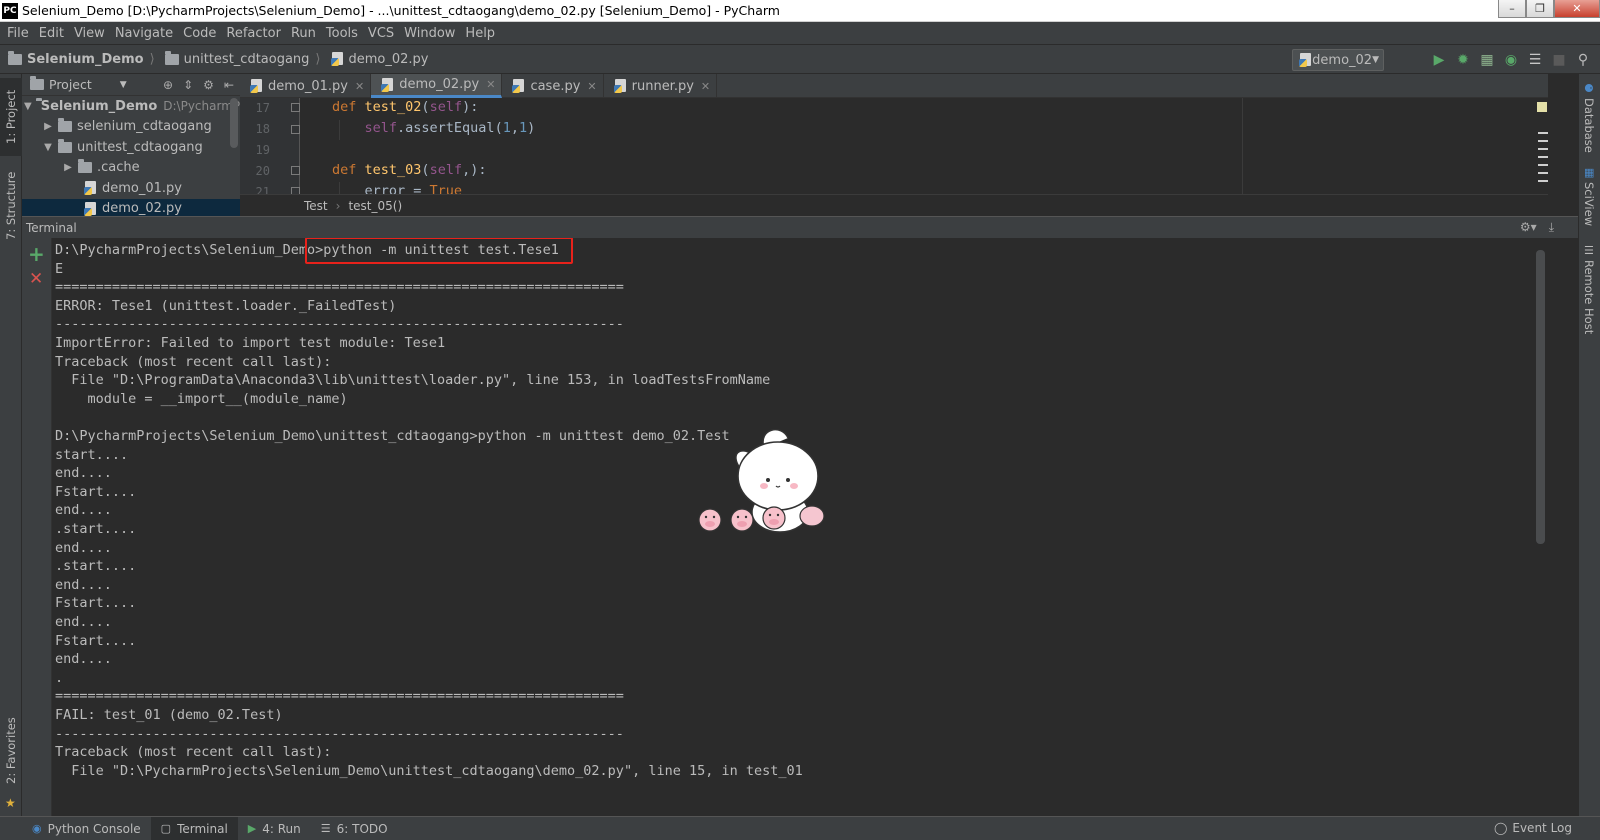  I want to click on menu-help: Help, so click(480, 33).